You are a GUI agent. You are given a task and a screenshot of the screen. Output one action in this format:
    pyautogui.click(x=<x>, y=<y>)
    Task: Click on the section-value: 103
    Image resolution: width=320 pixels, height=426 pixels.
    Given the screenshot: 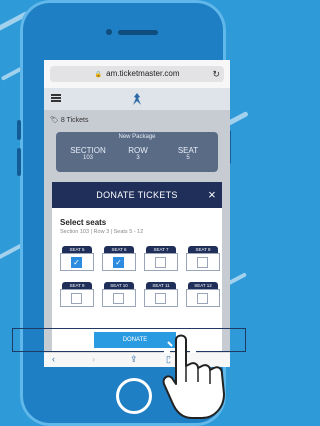 What is the action you would take?
    pyautogui.click(x=87, y=158)
    